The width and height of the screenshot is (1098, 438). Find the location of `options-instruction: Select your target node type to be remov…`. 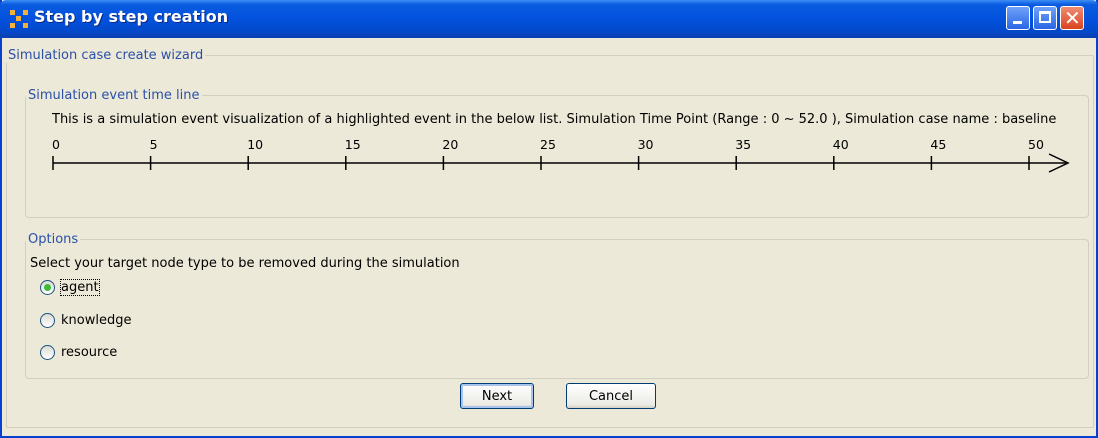

options-instruction: Select your target node type to be remov… is located at coordinates (245, 263).